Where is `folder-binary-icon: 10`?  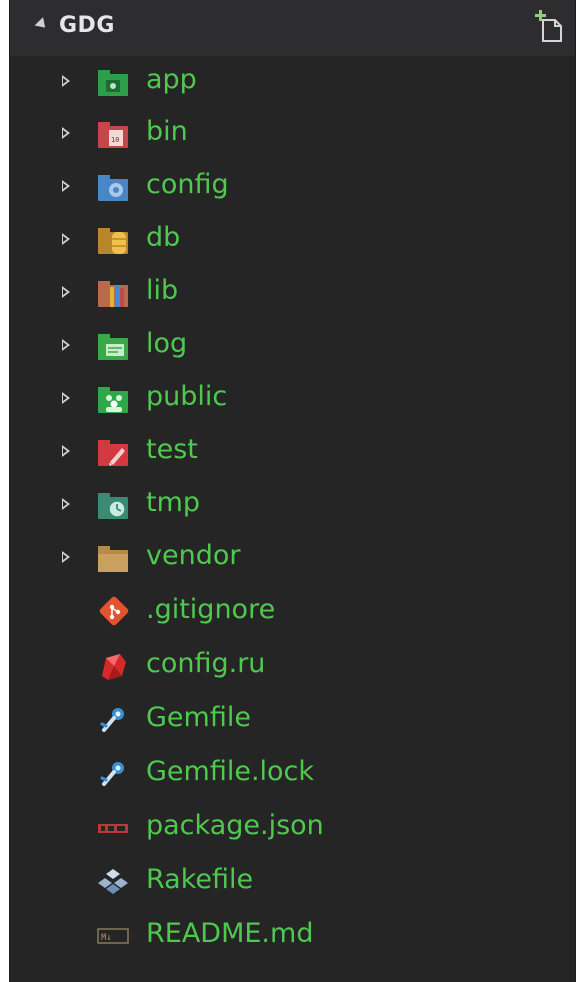
folder-binary-icon: 10 is located at coordinates (113, 135).